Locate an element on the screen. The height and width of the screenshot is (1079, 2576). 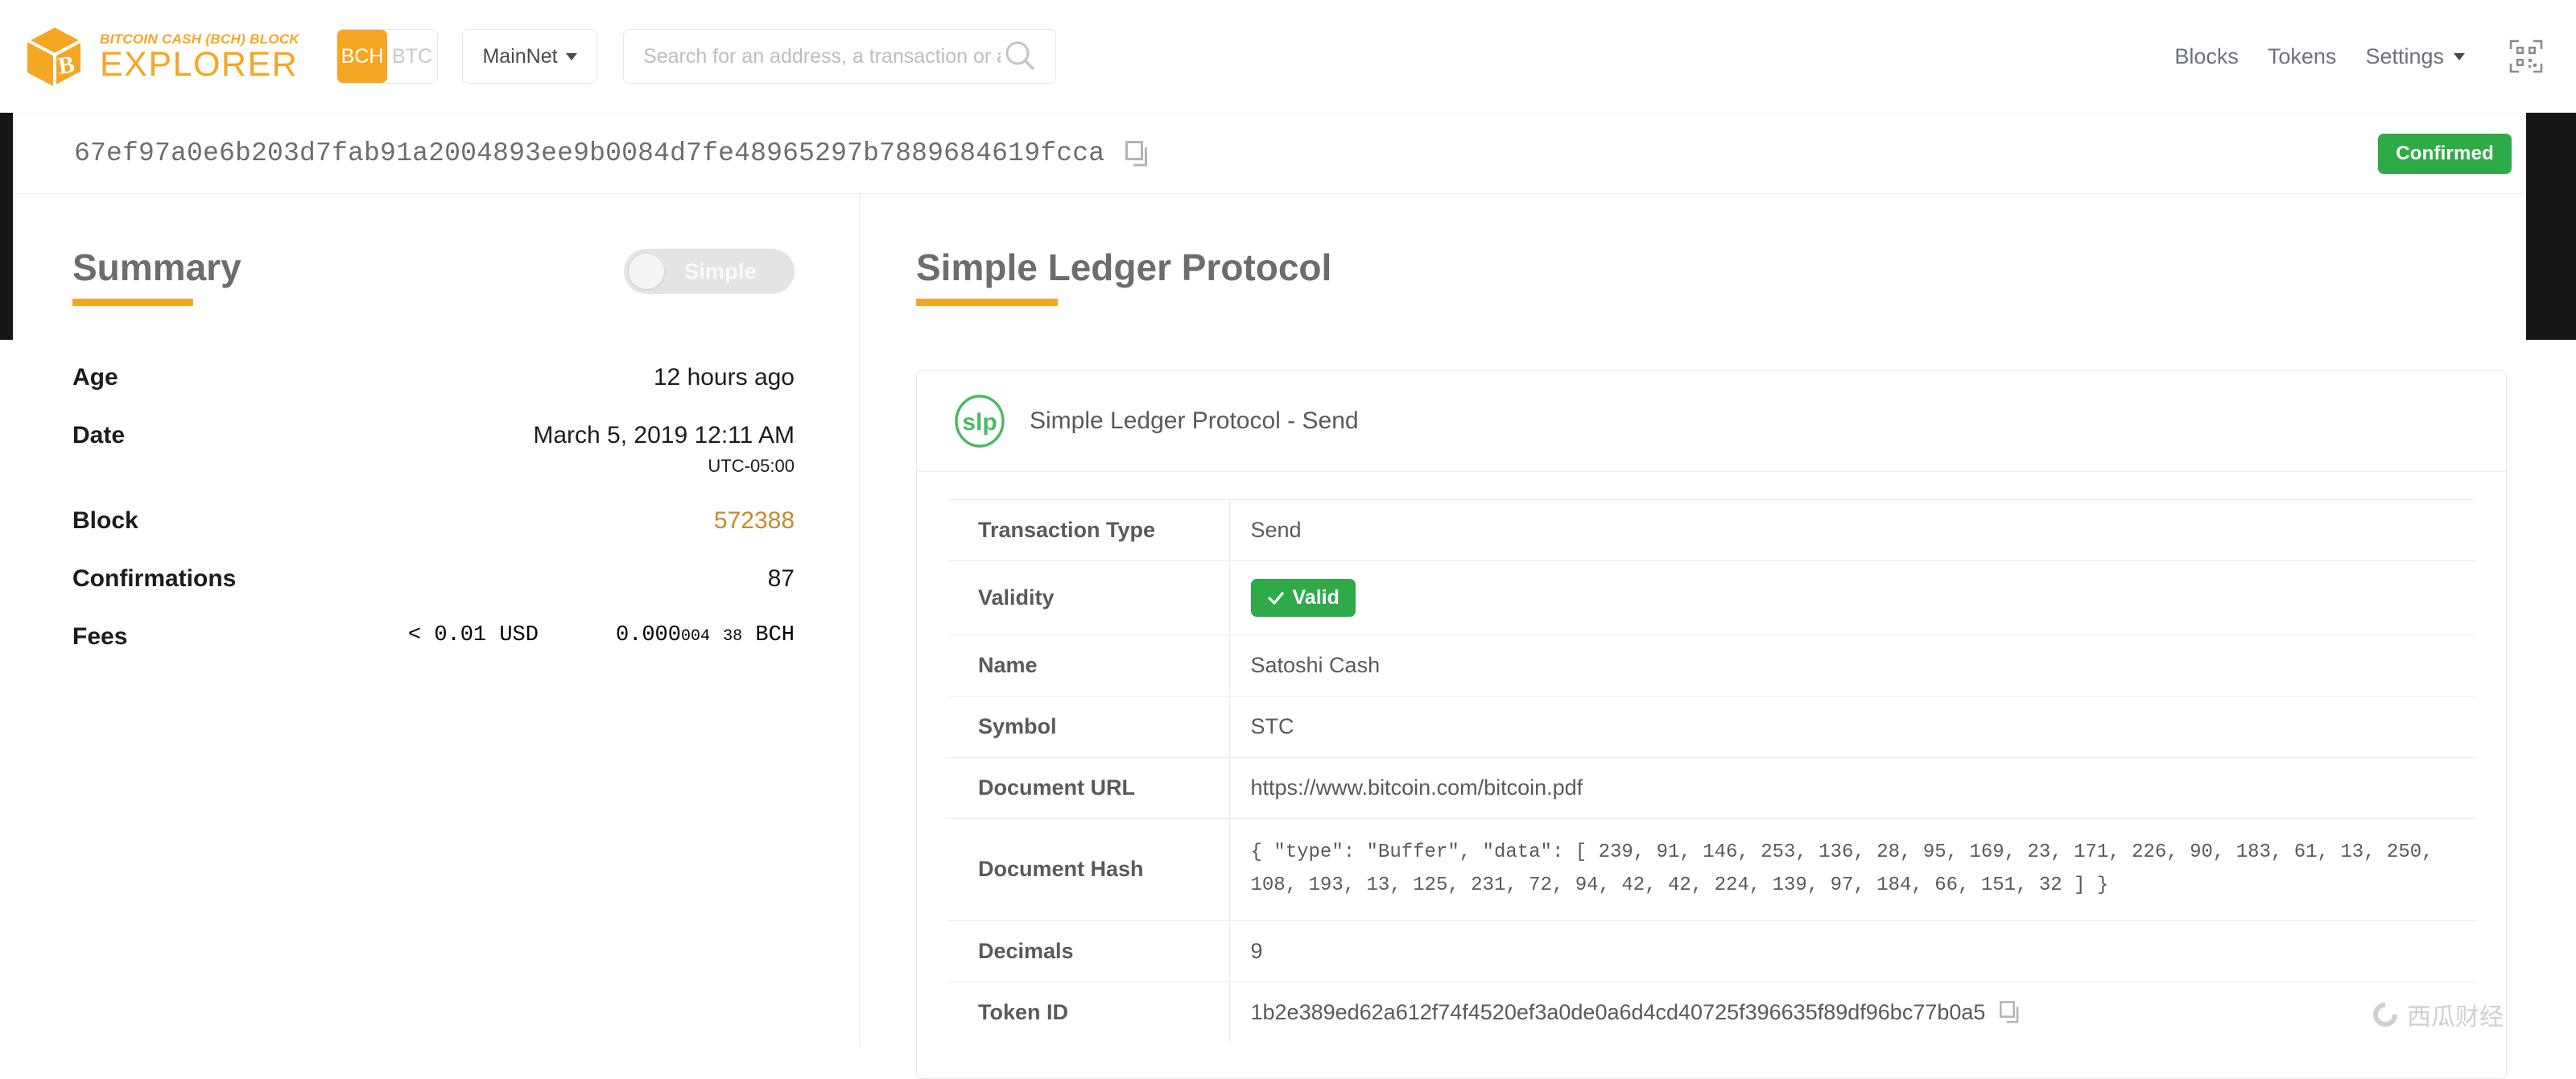
row-key: Symbol is located at coordinates (1088, 727).